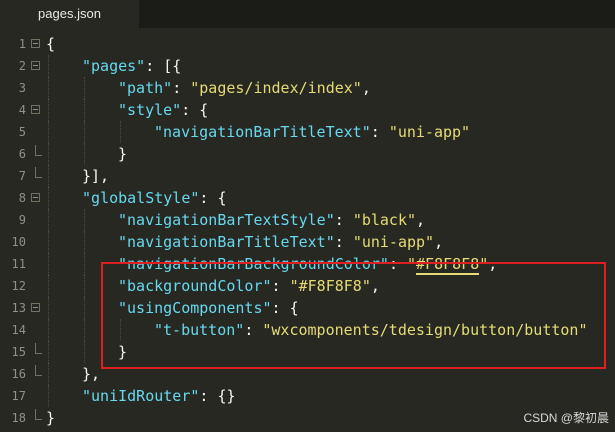  Describe the element at coordinates (18, 242) in the screenshot. I see `line-number: 10` at that location.